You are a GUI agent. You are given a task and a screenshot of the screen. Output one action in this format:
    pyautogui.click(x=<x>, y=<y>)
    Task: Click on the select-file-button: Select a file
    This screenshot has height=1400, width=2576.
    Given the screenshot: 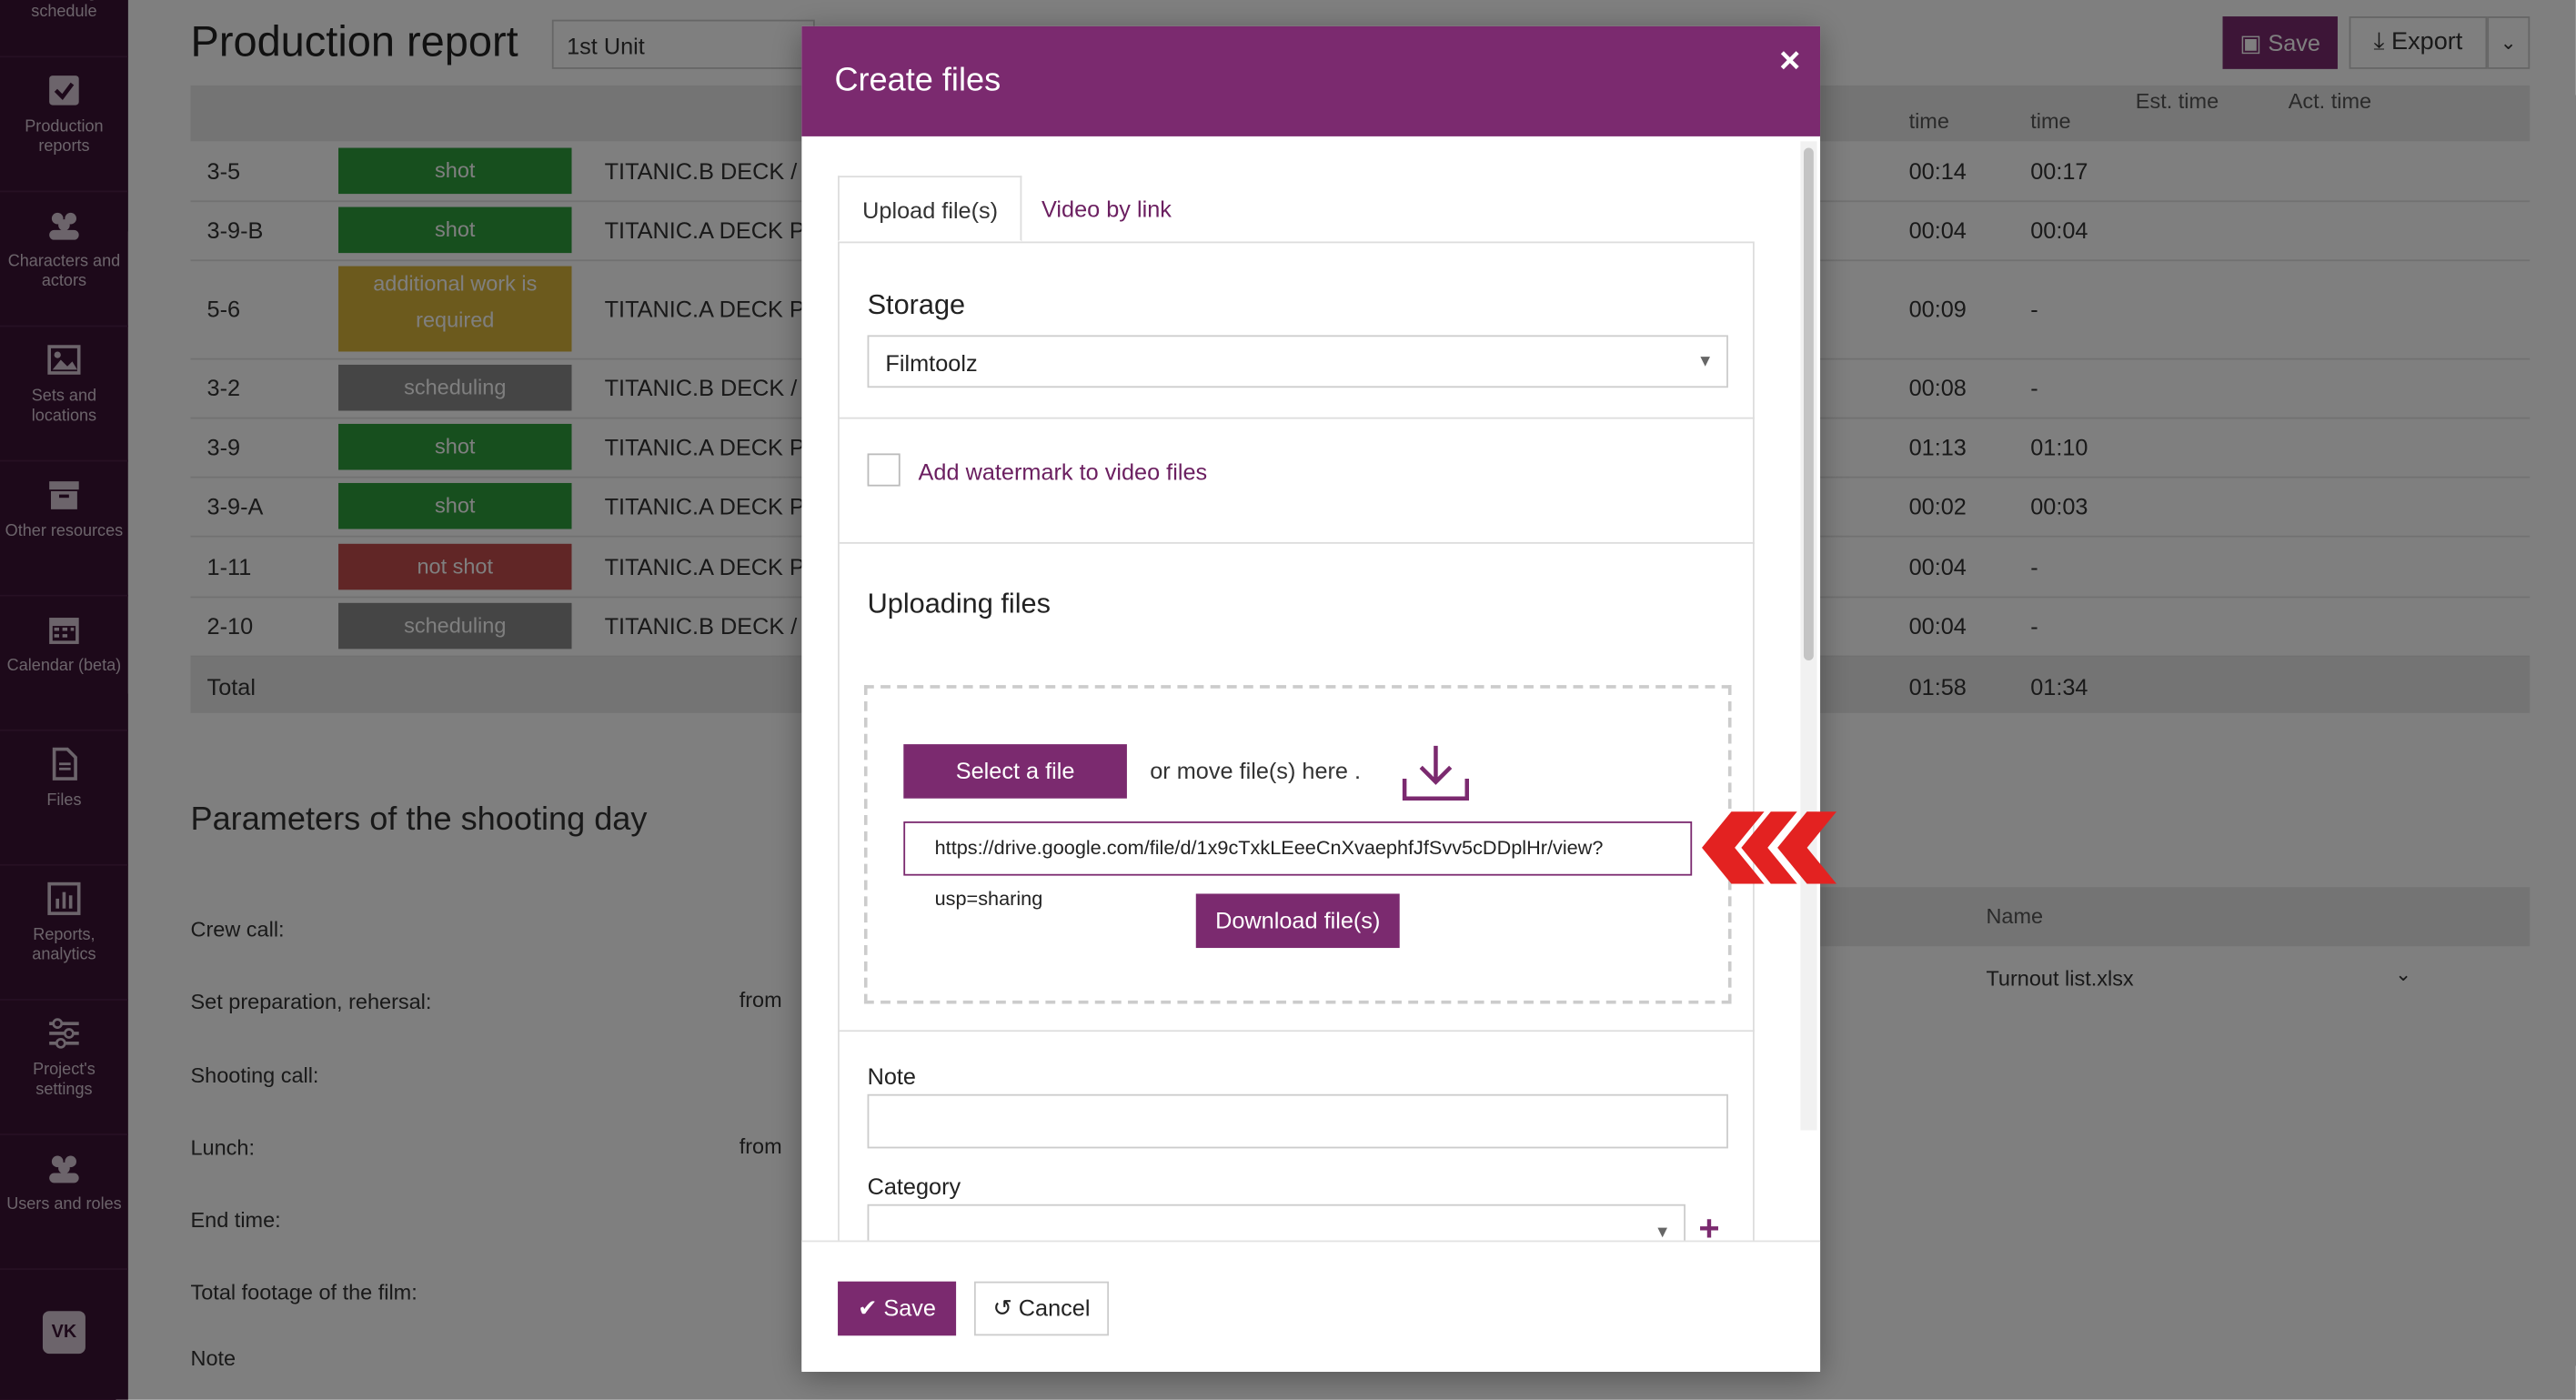 What is the action you would take?
    pyautogui.click(x=1015, y=771)
    